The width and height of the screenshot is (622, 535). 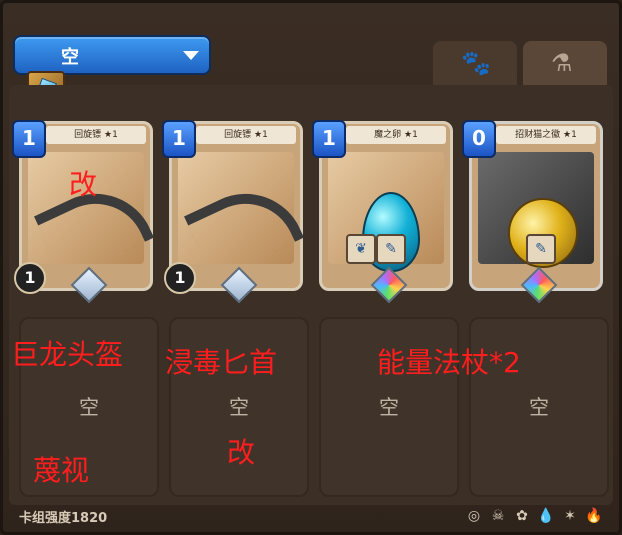 I want to click on tab-pets: 🐾, so click(x=475, y=64).